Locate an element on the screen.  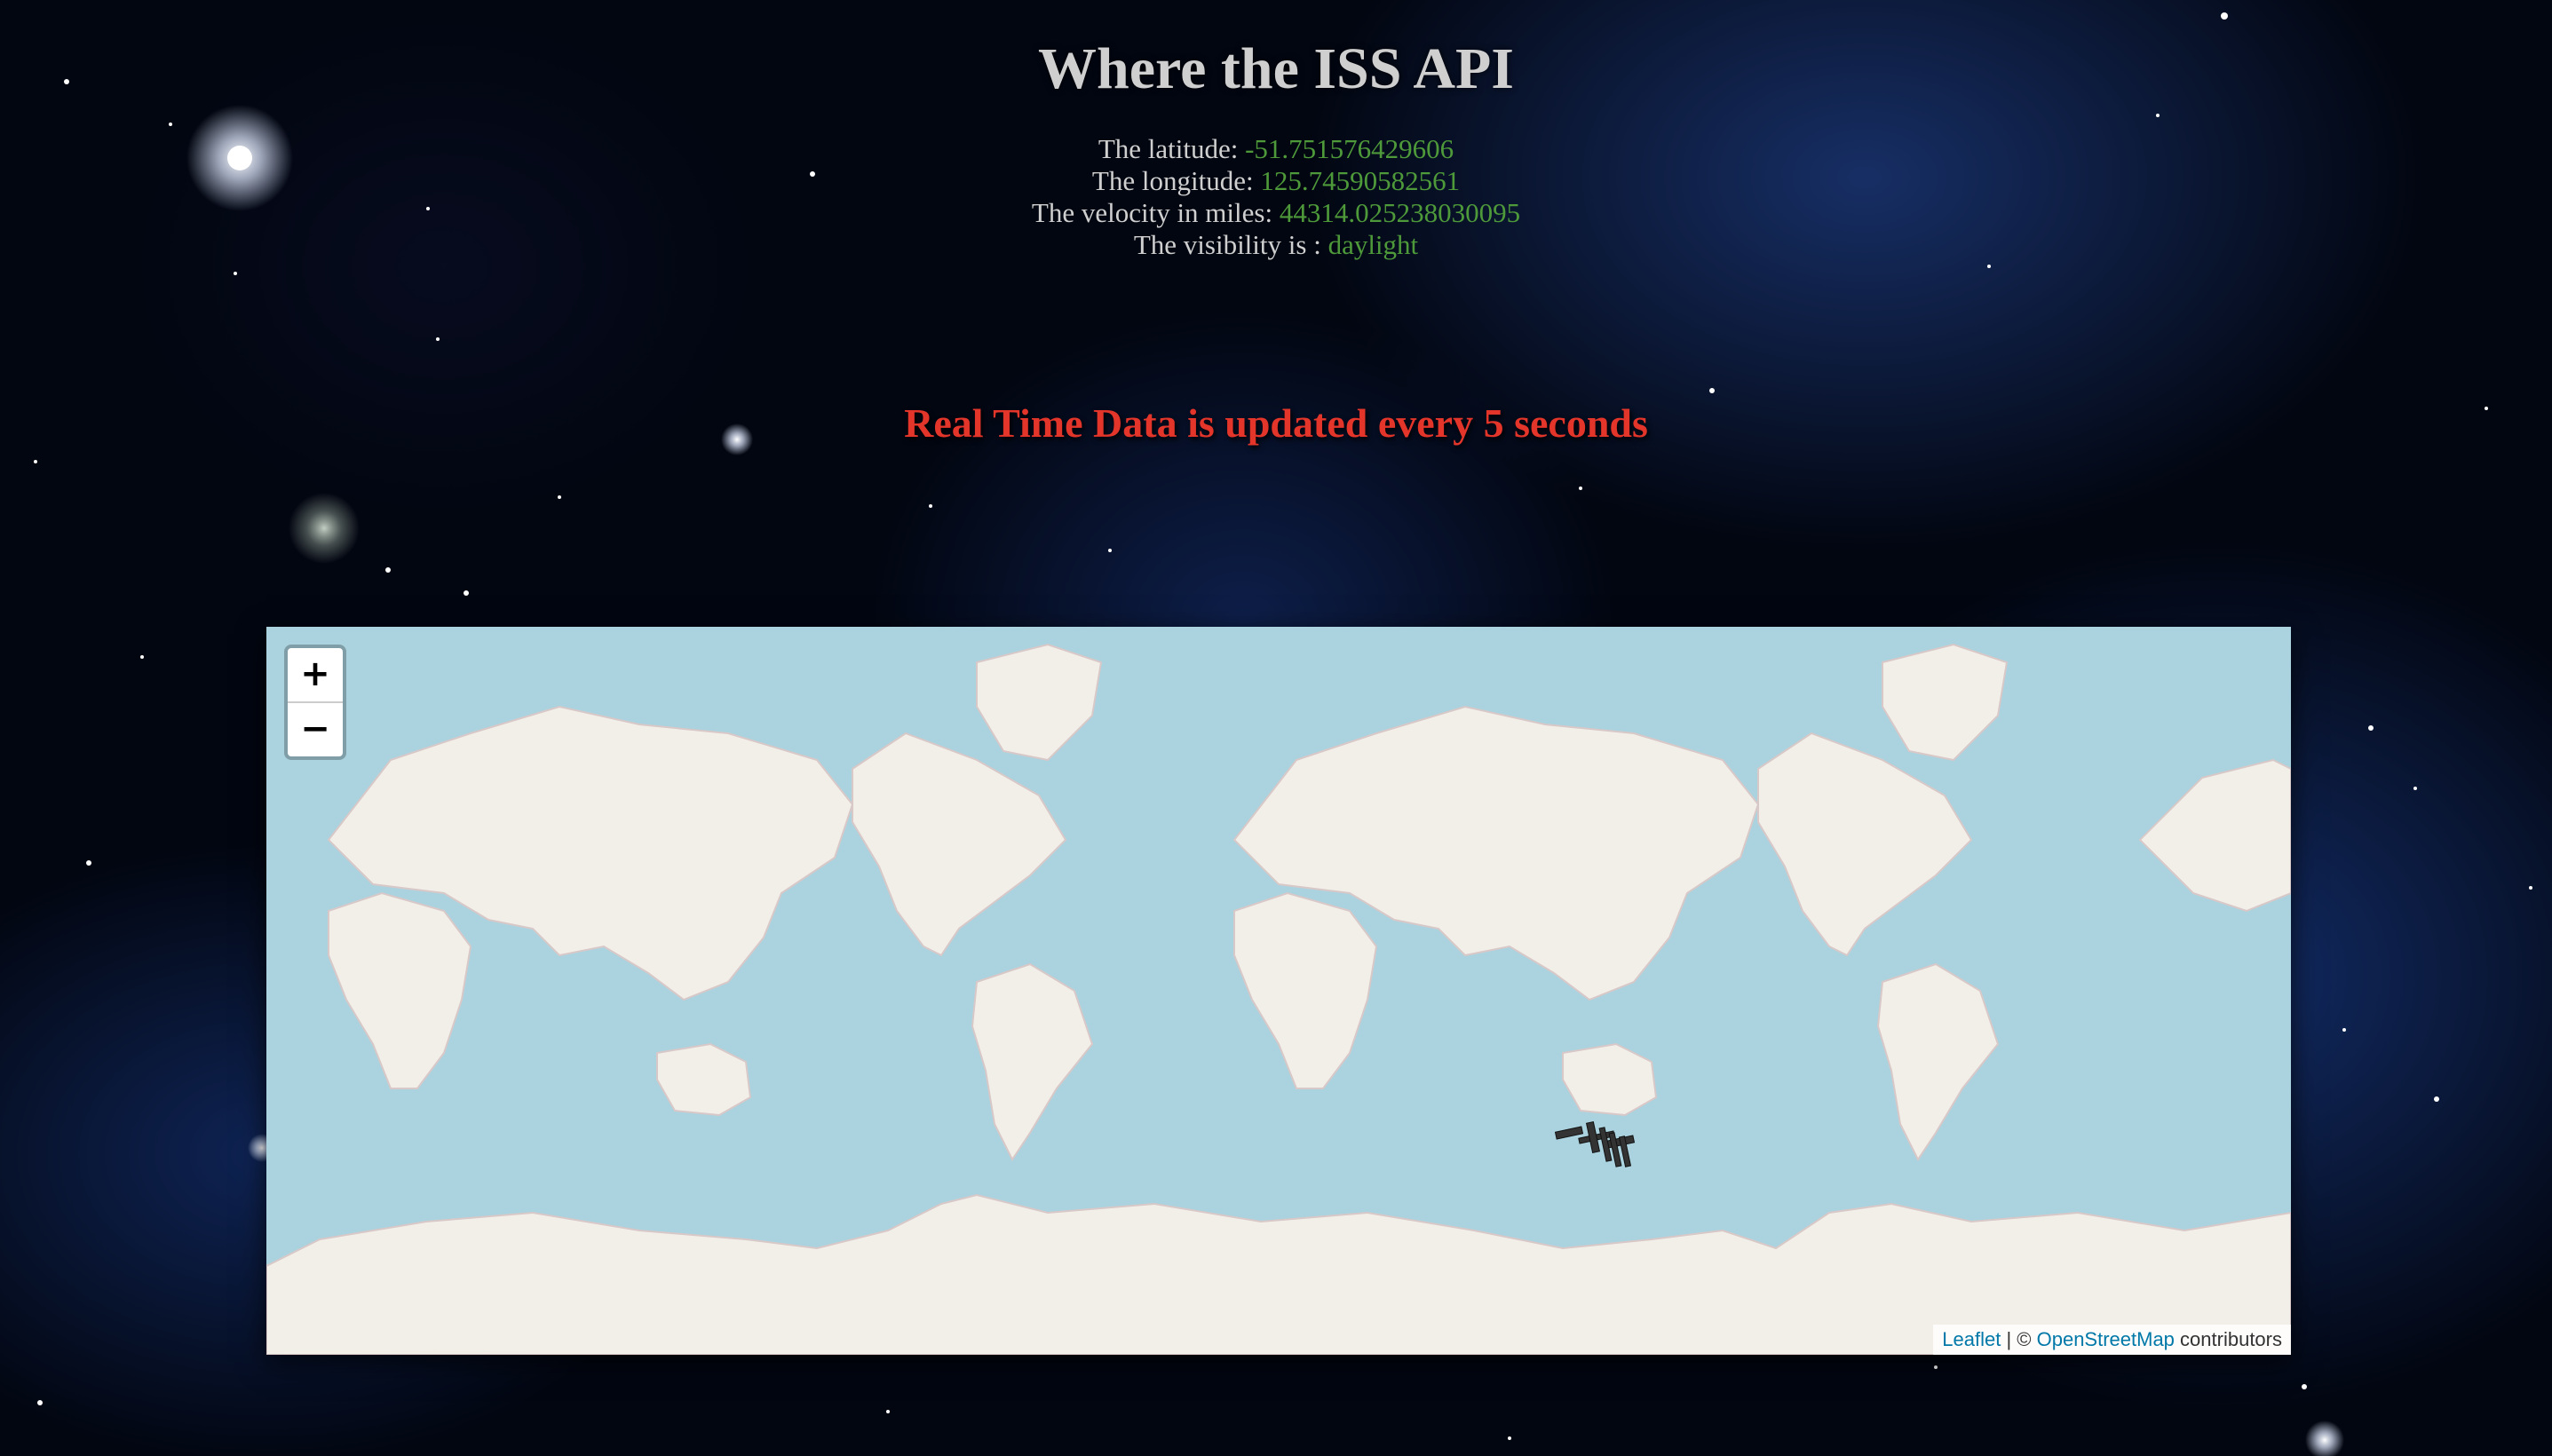
latitude-row: The latitude: -51.751576429606 is located at coordinates (1276, 149).